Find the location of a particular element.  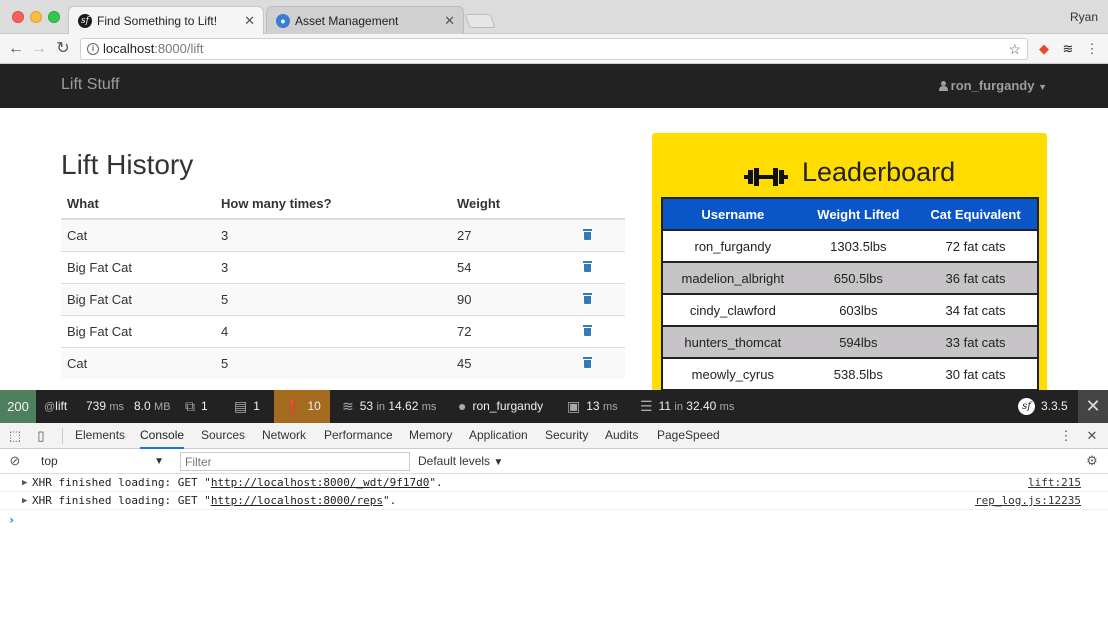

bookmark-star-icon: ☆ is located at coordinates (1014, 49).